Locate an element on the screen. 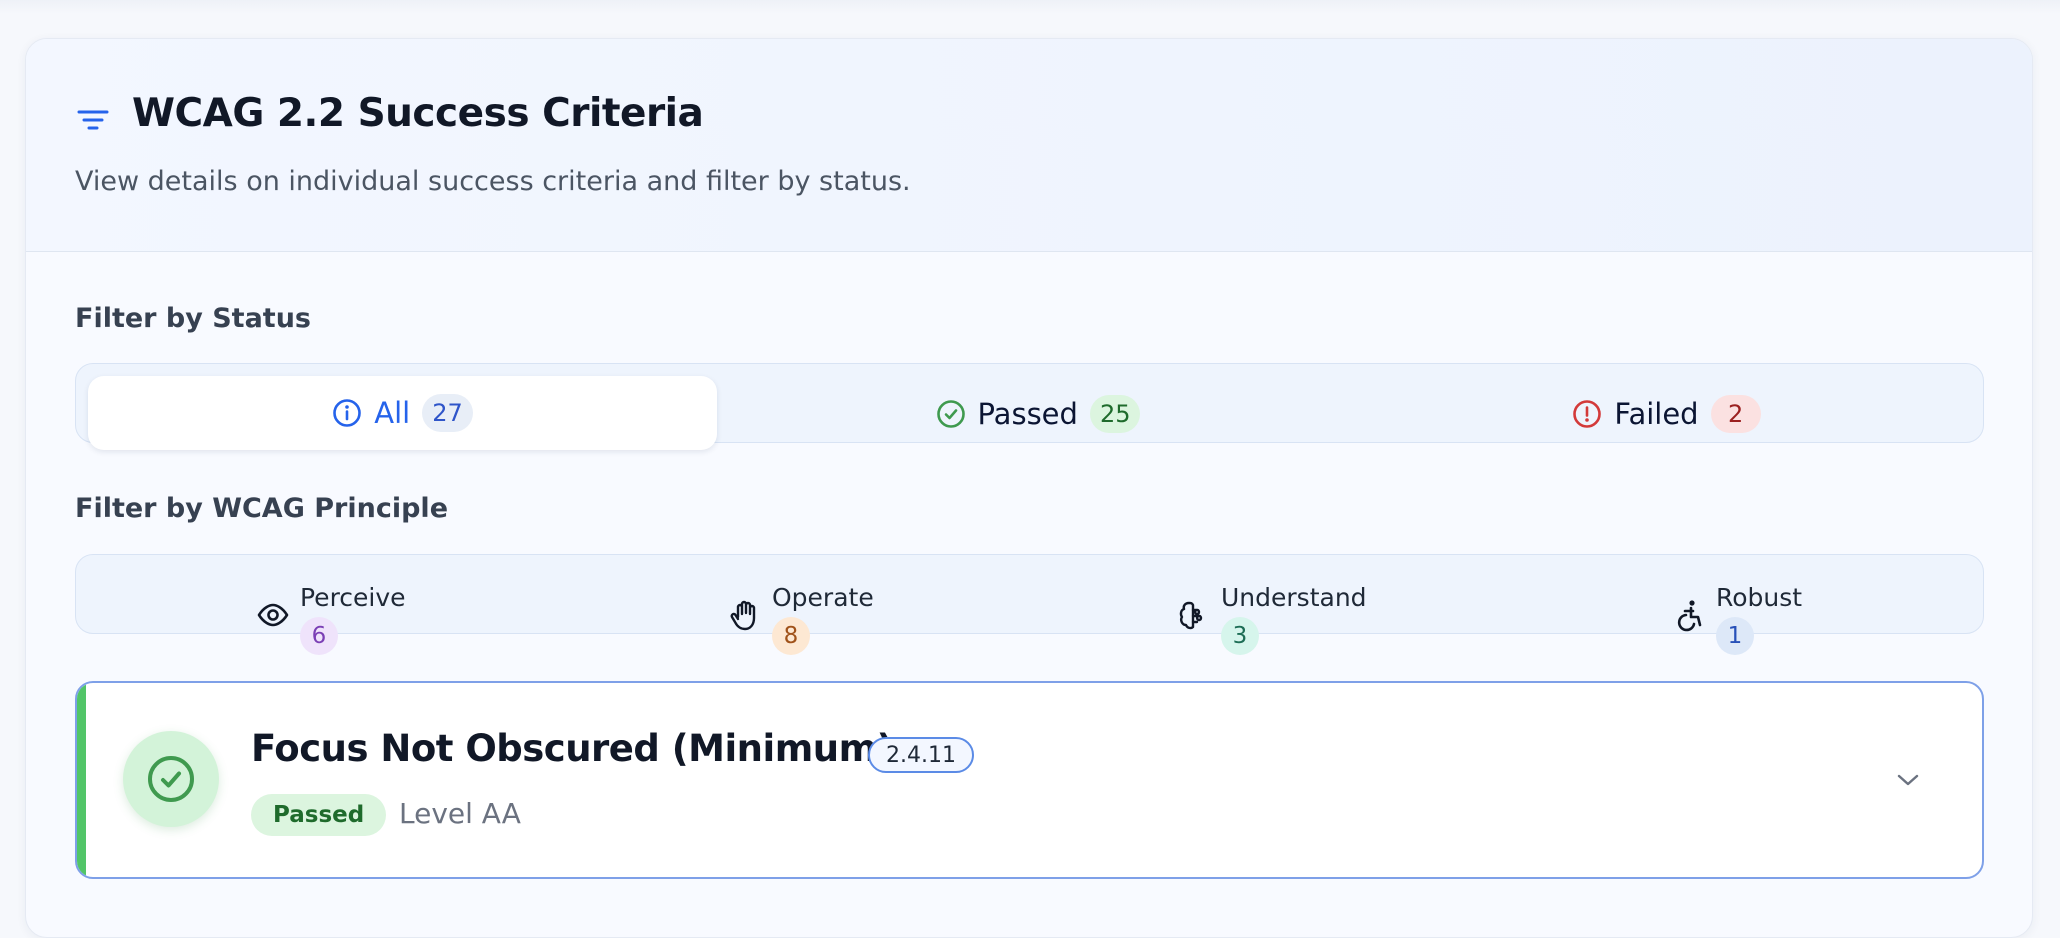 This screenshot has width=2060, height=938. criterion-title: Focus Not Obscured (Minimum) is located at coordinates (572, 748).